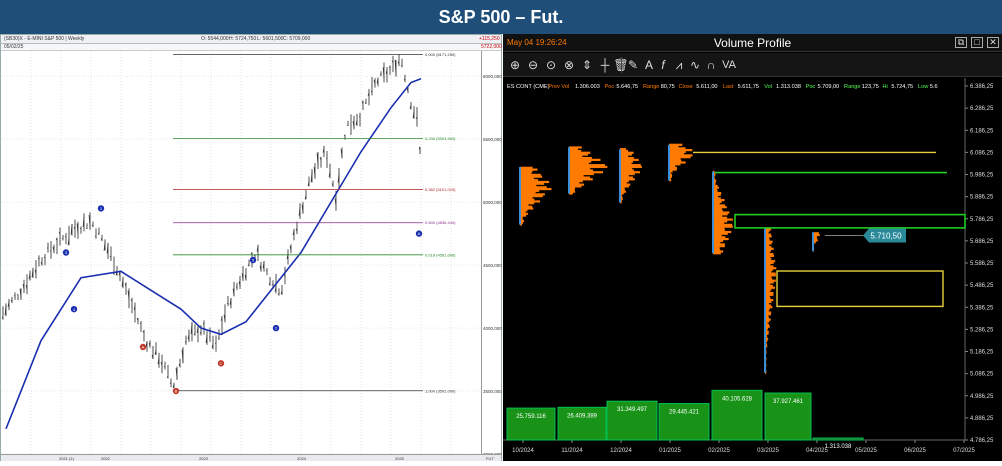 This screenshot has width=1002, height=466. I want to click on info-text: 5.709,00, so click(828, 87).